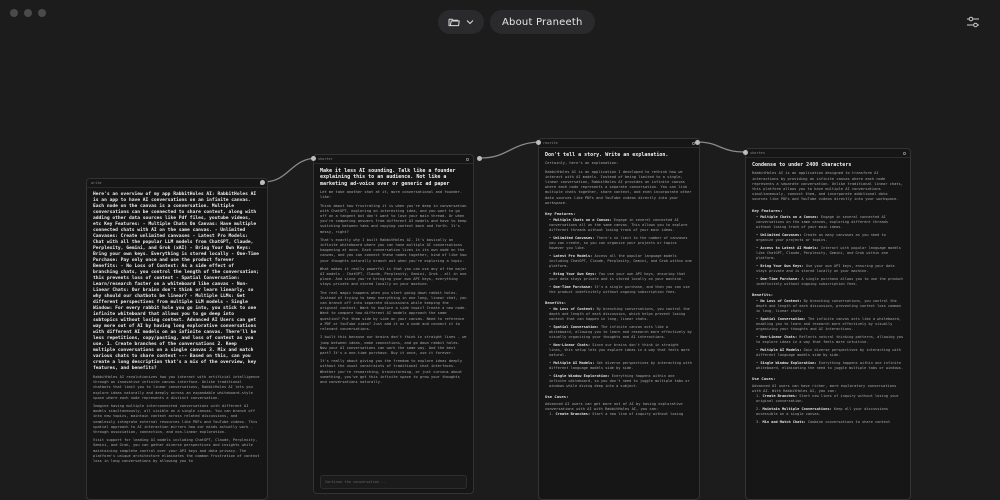  What do you see at coordinates (802, 165) in the screenshot?
I see `user-message: Condense to under 2400 characters` at bounding box center [802, 165].